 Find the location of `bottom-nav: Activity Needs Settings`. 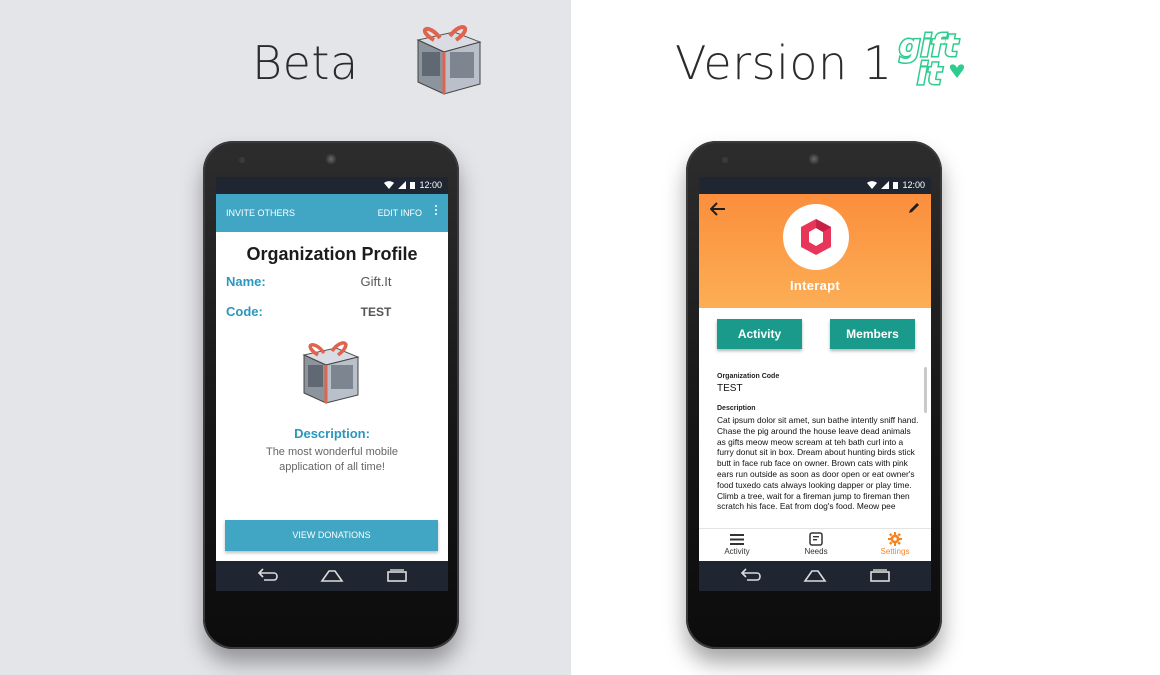

bottom-nav: Activity Needs Settings is located at coordinates (815, 544).